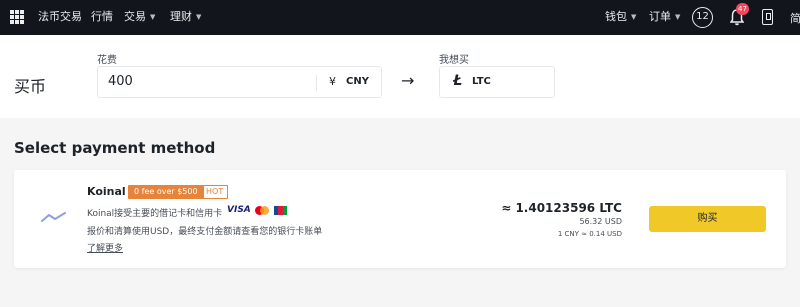 Image resolution: width=800 pixels, height=307 pixels. Describe the element at coordinates (561, 208) in the screenshot. I see `crypto-amount: ≈ 1.40123596 LTC` at that location.